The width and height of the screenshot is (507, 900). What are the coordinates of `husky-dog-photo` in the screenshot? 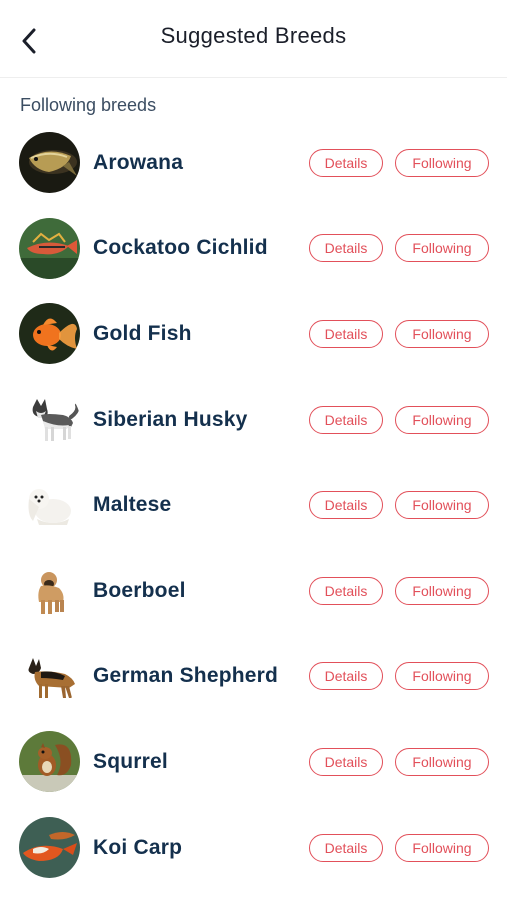 It's located at (49, 420).